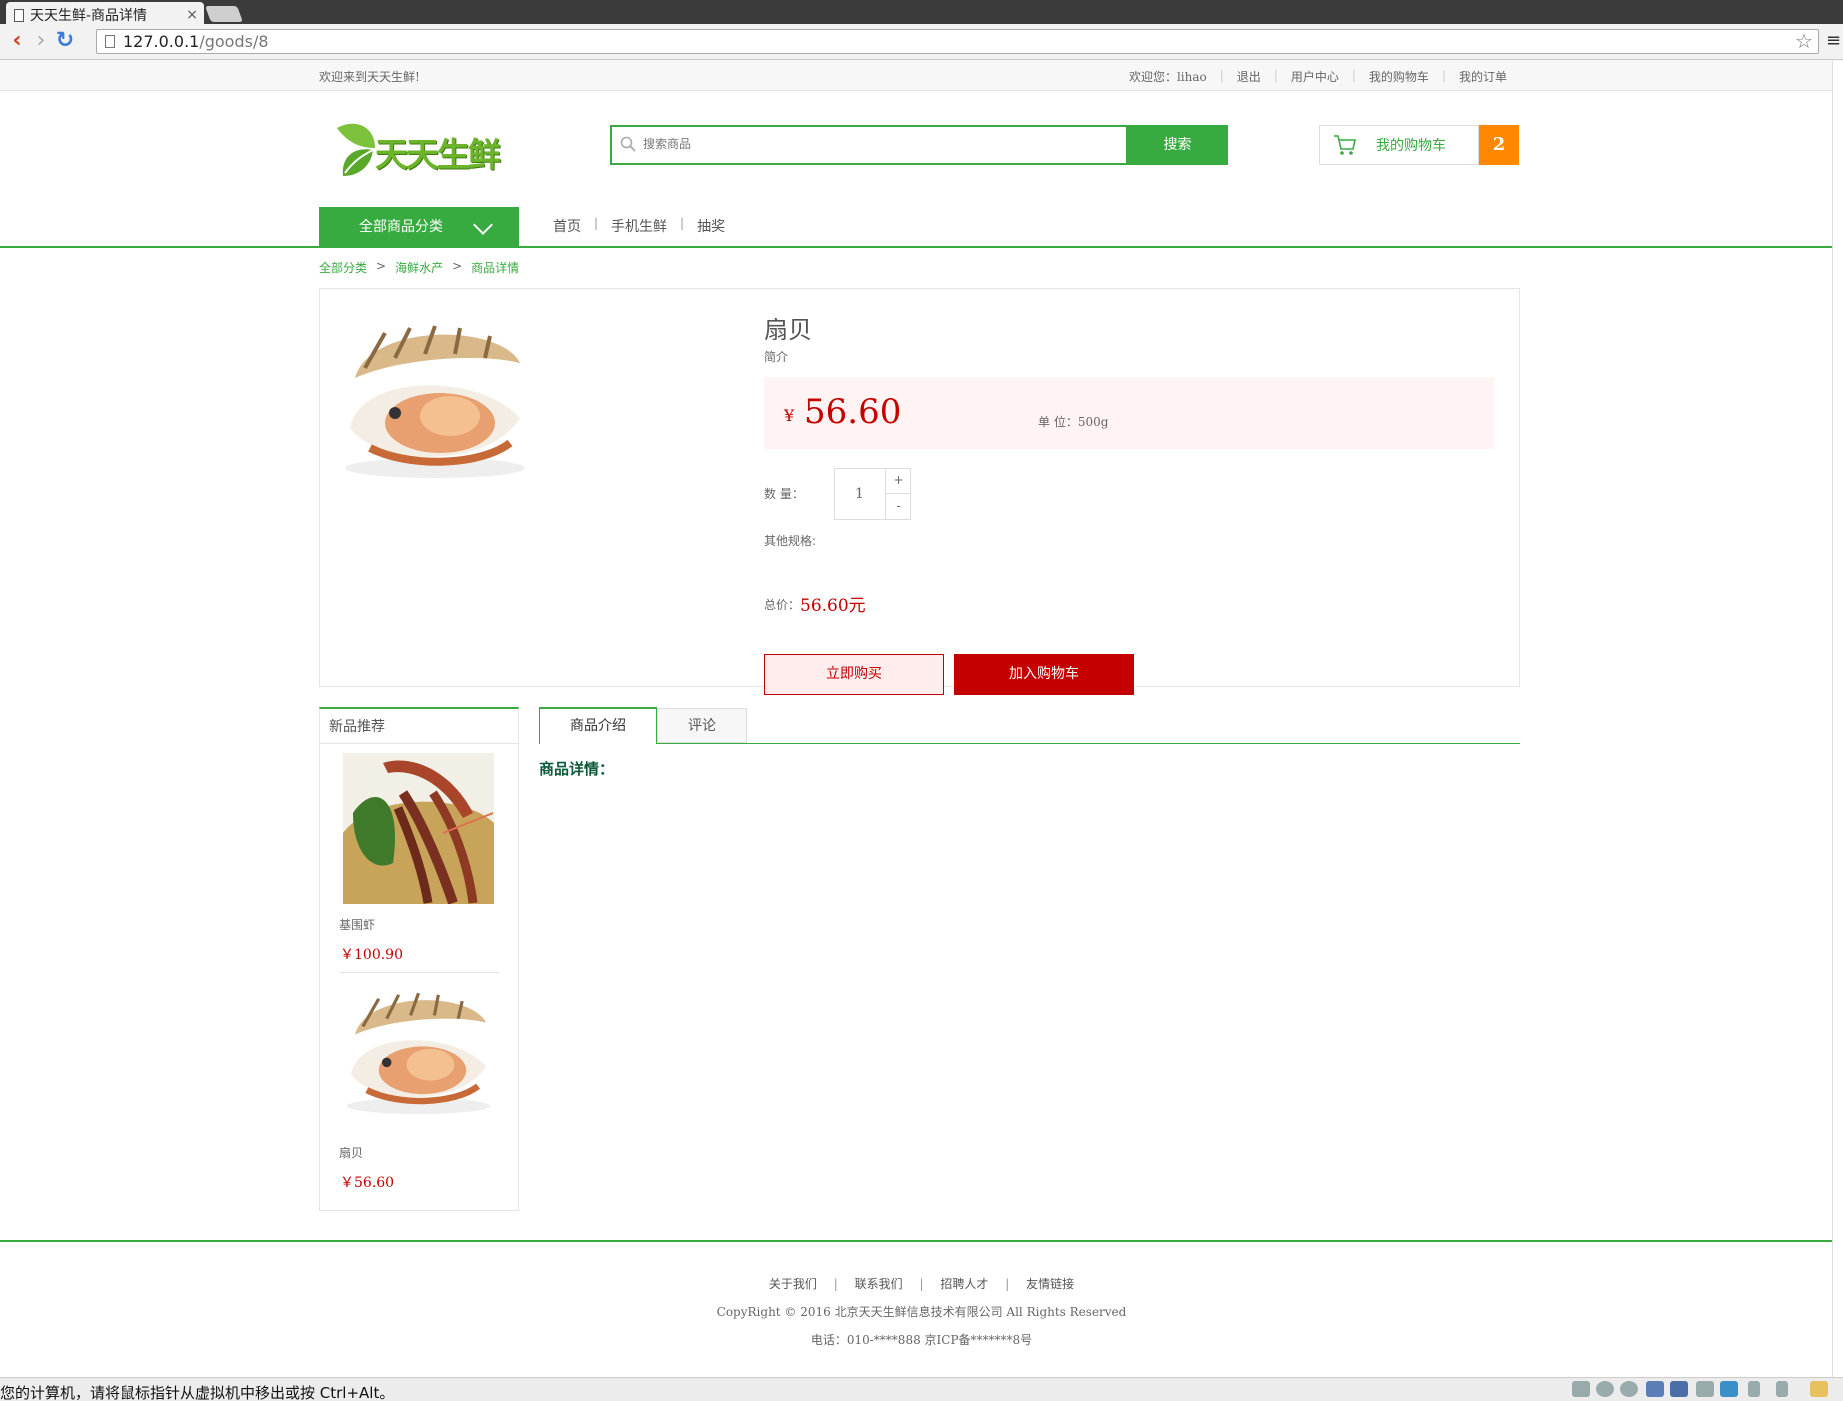 Image resolution: width=1843 pixels, height=1401 pixels. Describe the element at coordinates (65, 41) in the screenshot. I see `reload-icon: ↻` at that location.